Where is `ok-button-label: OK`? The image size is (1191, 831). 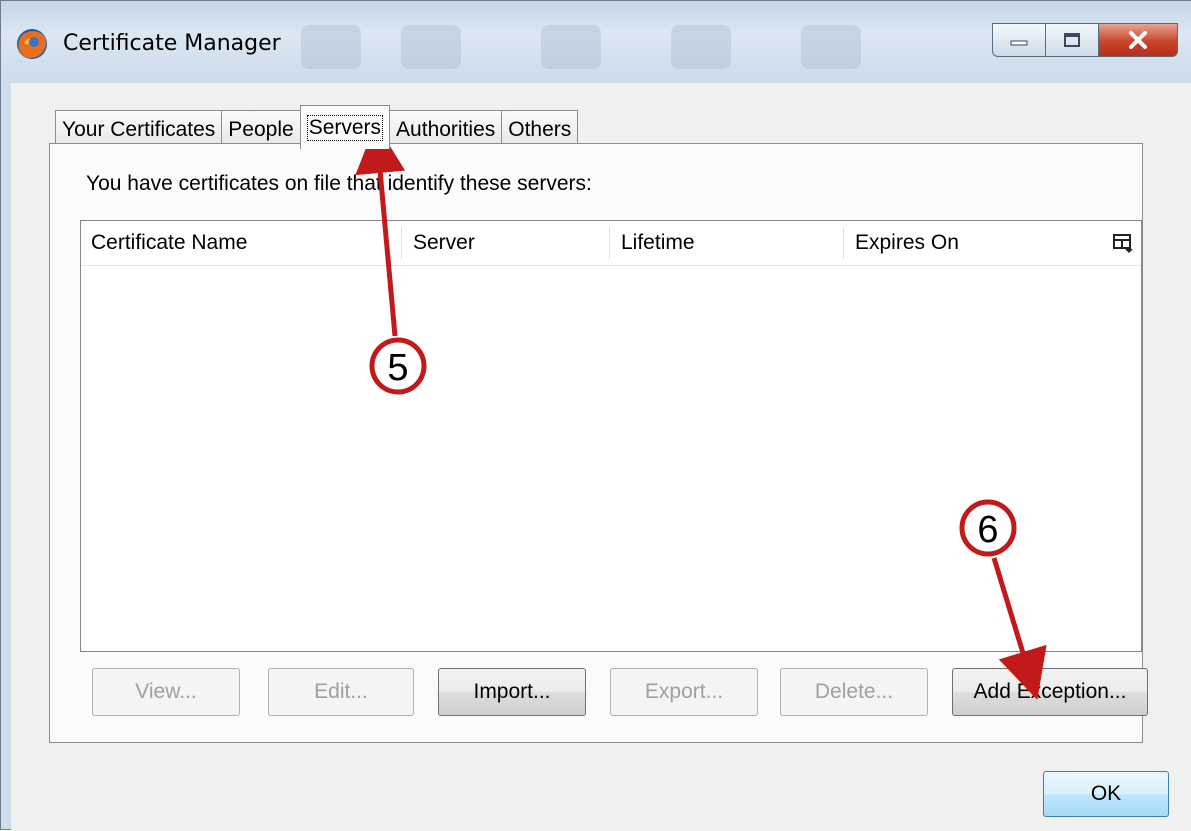 ok-button-label: OK is located at coordinates (1106, 793).